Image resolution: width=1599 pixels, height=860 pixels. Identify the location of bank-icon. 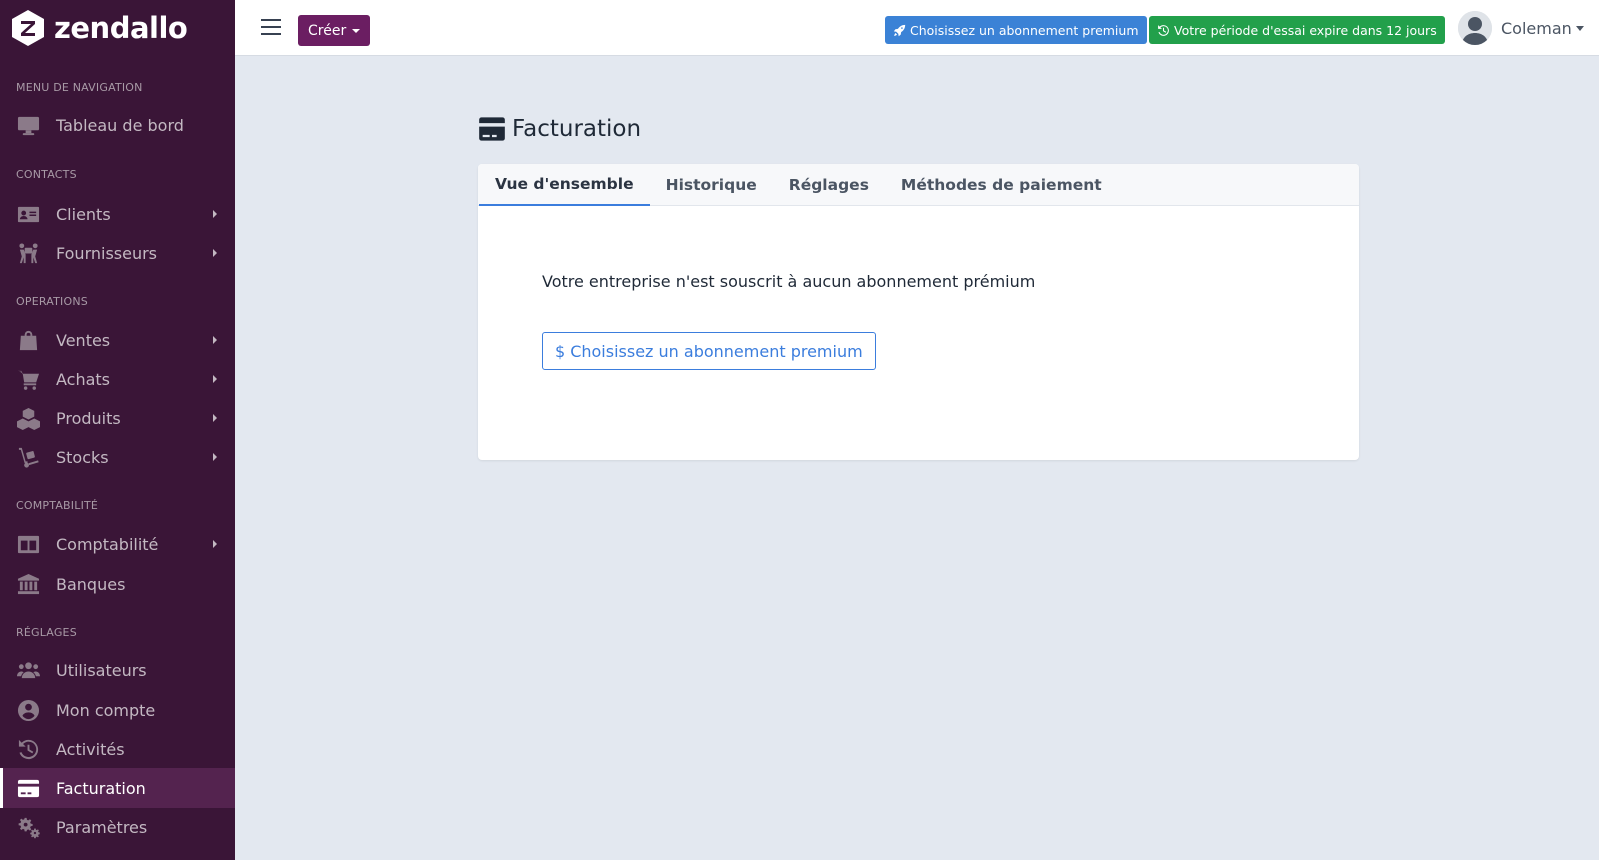
(28, 584).